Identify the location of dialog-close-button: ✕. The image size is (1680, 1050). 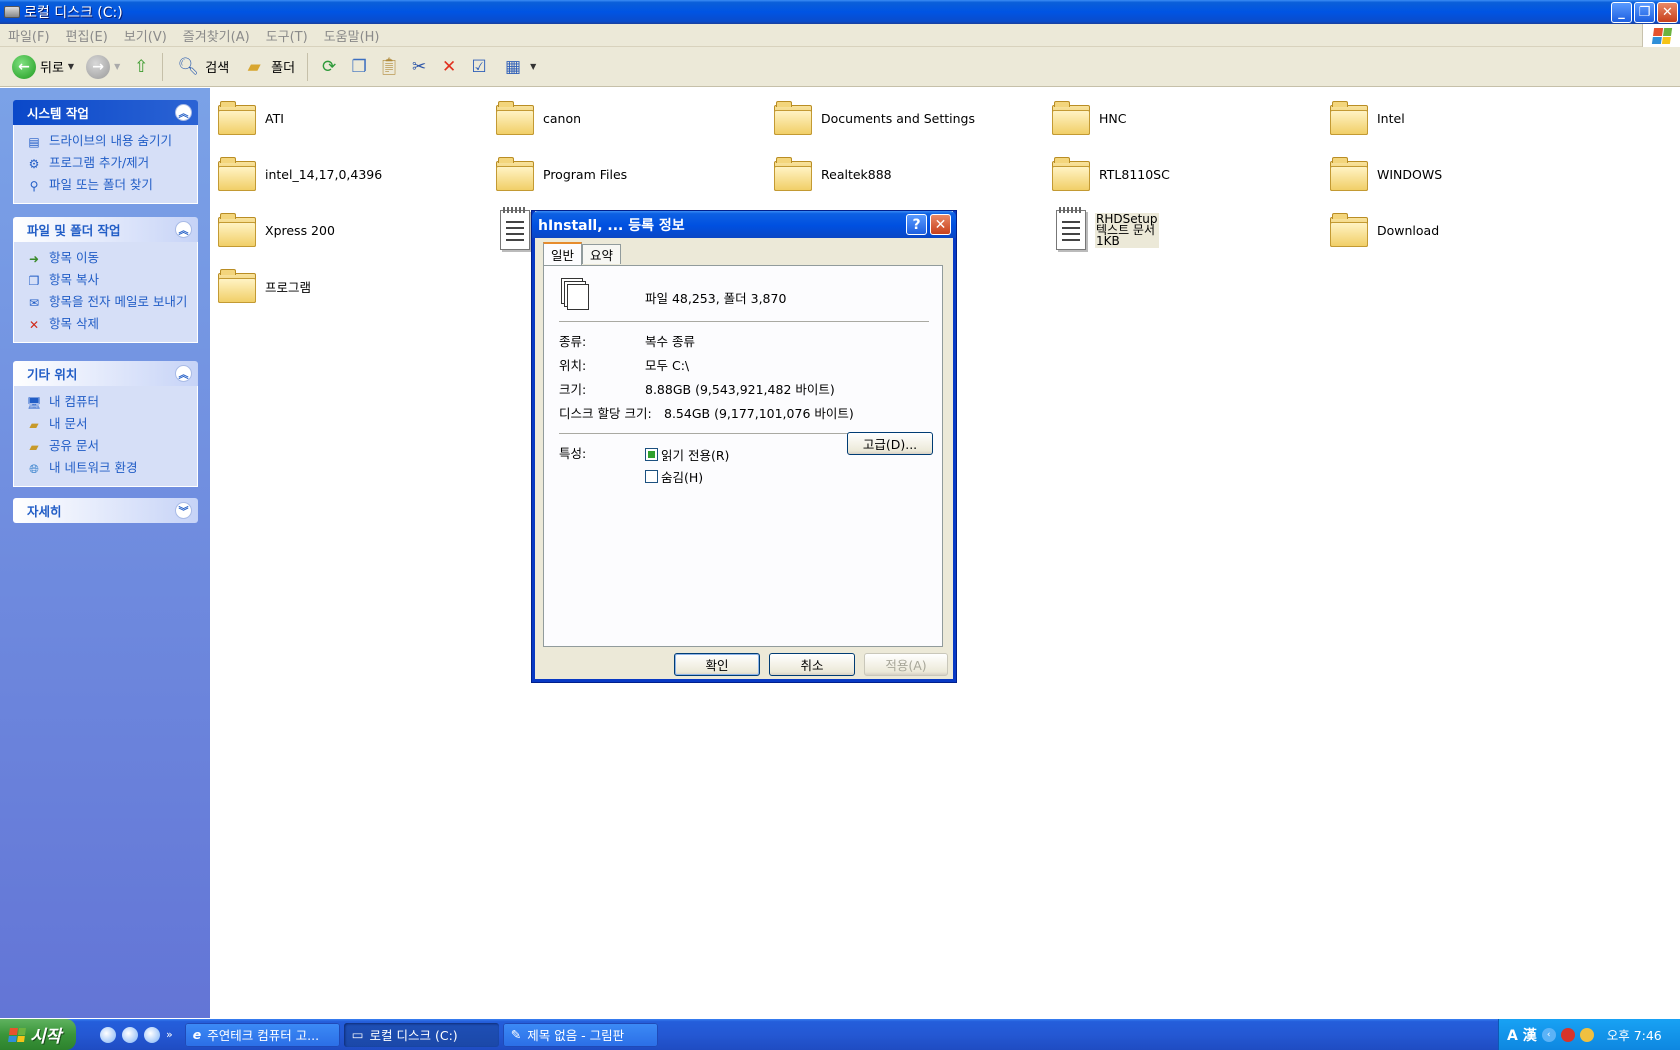
(940, 224).